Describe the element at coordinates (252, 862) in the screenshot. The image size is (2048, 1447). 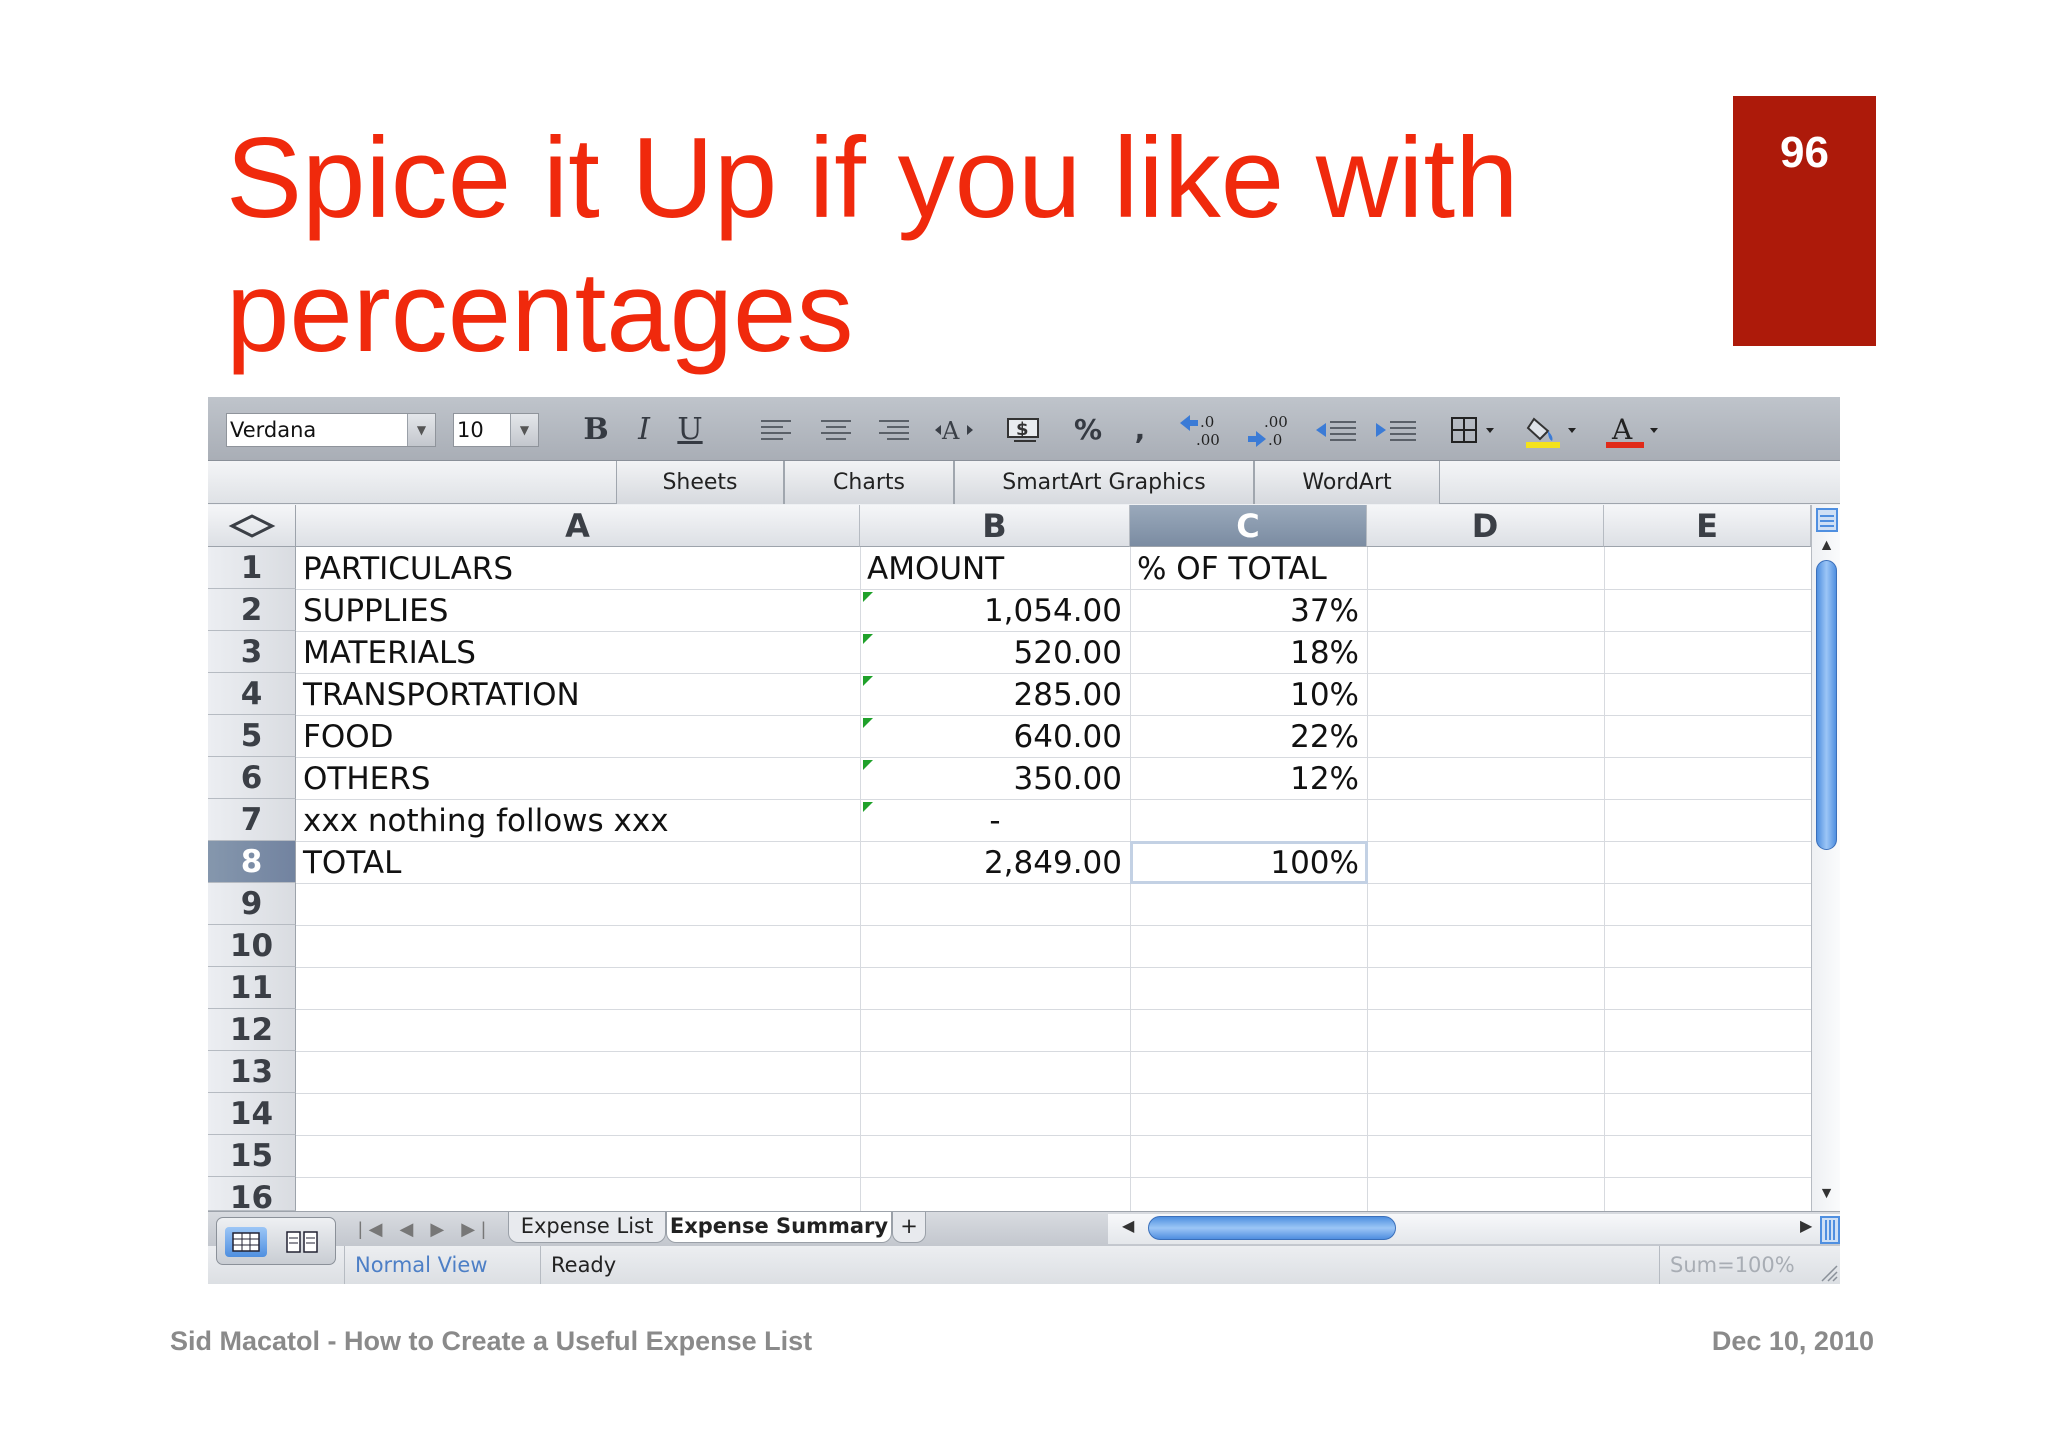
I see `row-header-selected: 8` at that location.